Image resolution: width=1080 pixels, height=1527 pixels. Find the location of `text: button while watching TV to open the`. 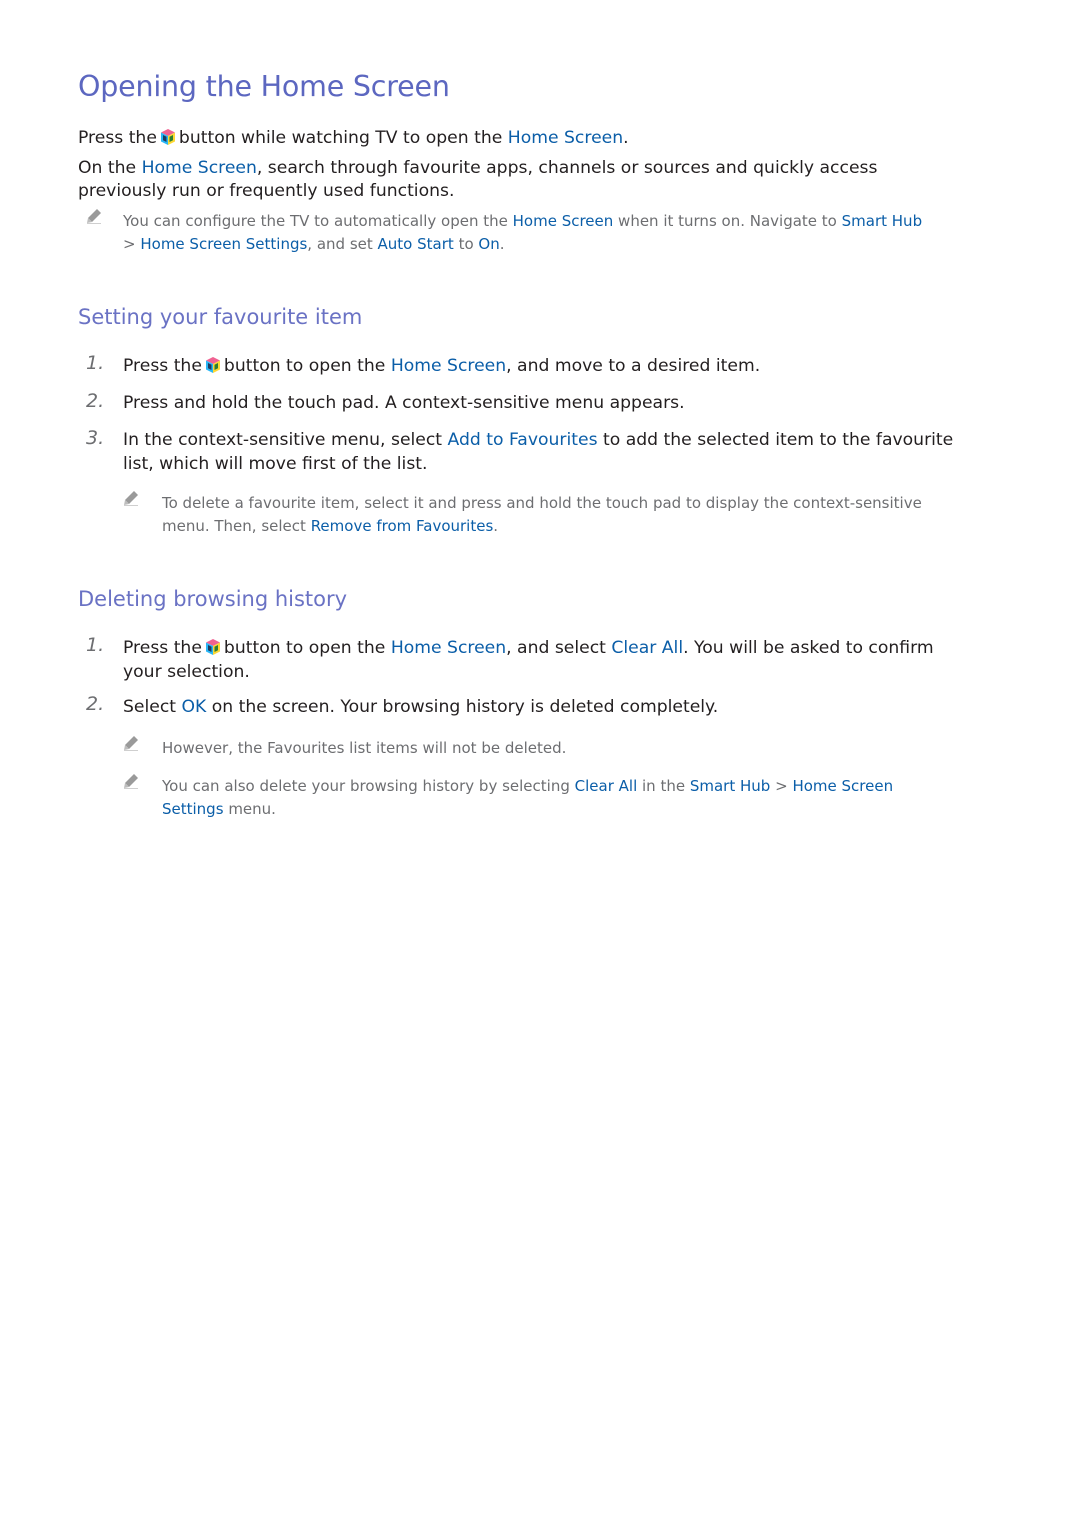

text: button while watching TV to open the is located at coordinates (340, 138).